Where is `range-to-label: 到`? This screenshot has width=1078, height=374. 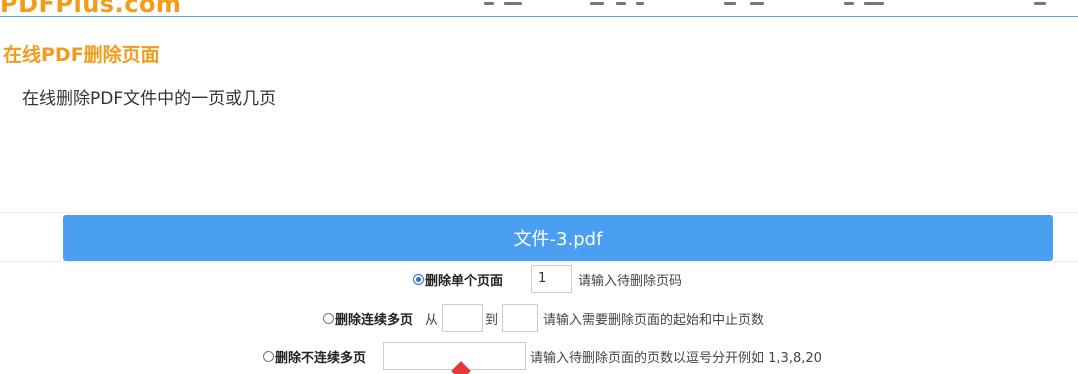
range-to-label: 到 is located at coordinates (492, 320).